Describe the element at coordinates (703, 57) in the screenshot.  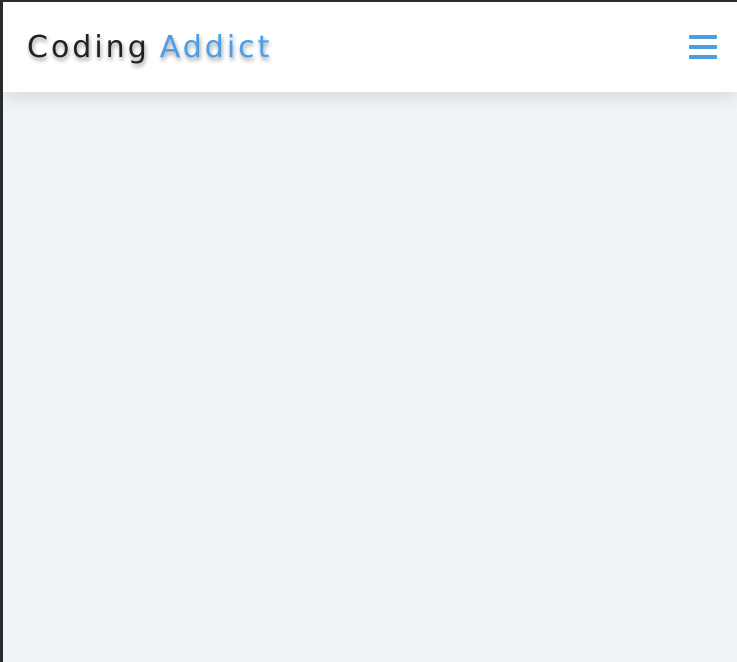
I see `menu-bar-bottom` at that location.